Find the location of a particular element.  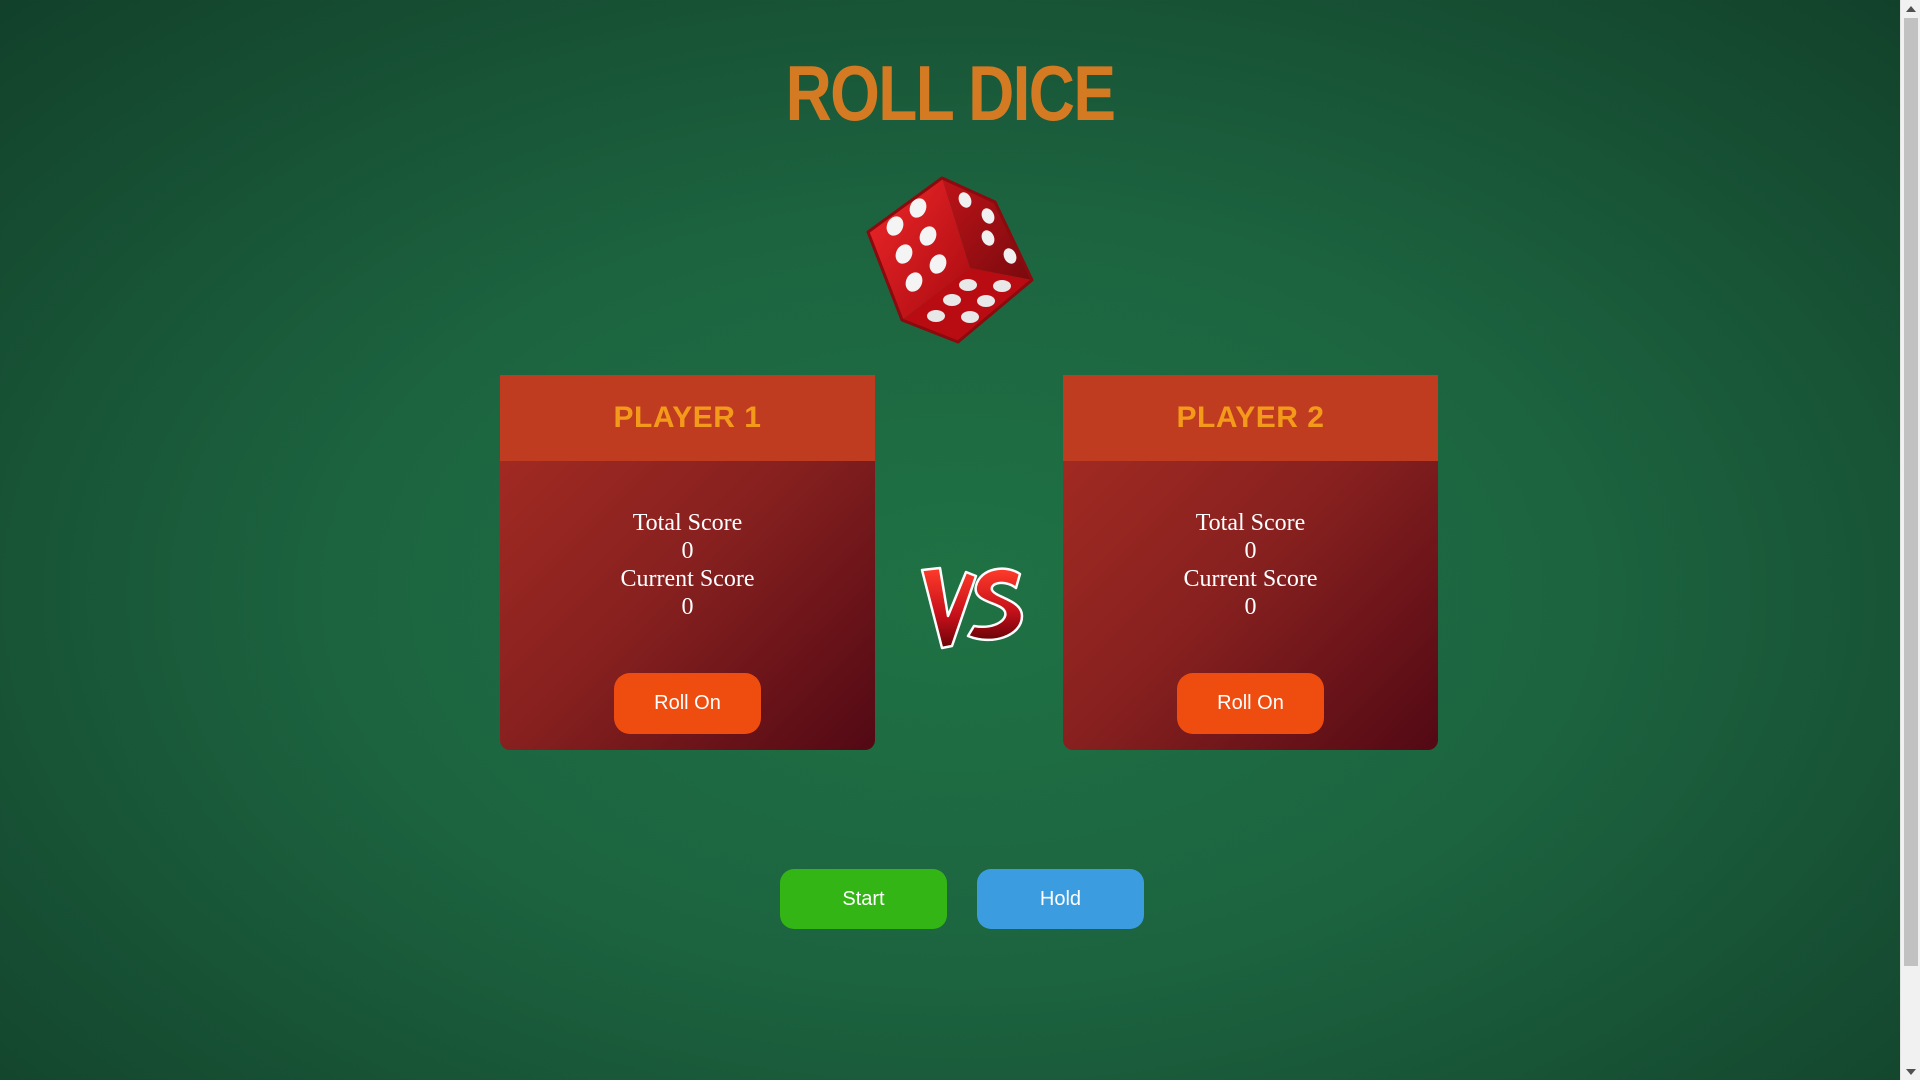

player-1-current-value: 0 is located at coordinates (687, 607).